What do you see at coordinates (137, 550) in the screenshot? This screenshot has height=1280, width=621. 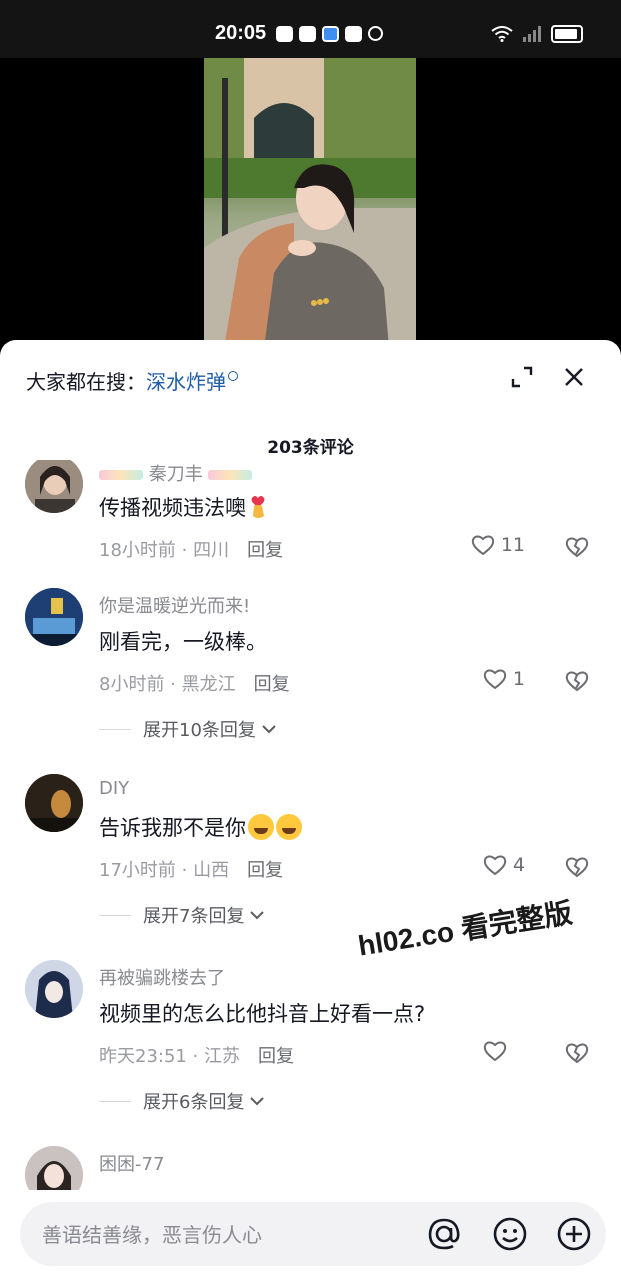 I see `comment-time: 18小时前` at bounding box center [137, 550].